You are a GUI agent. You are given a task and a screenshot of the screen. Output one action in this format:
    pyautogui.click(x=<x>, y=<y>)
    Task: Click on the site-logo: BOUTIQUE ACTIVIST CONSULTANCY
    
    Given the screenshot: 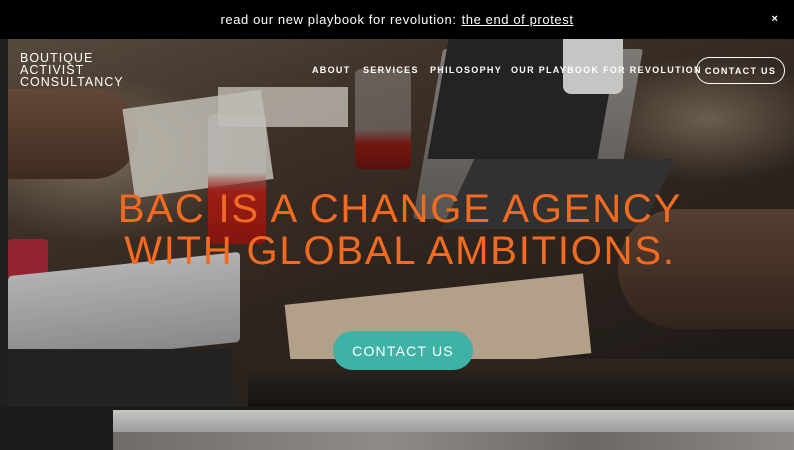 What is the action you would take?
    pyautogui.click(x=72, y=70)
    